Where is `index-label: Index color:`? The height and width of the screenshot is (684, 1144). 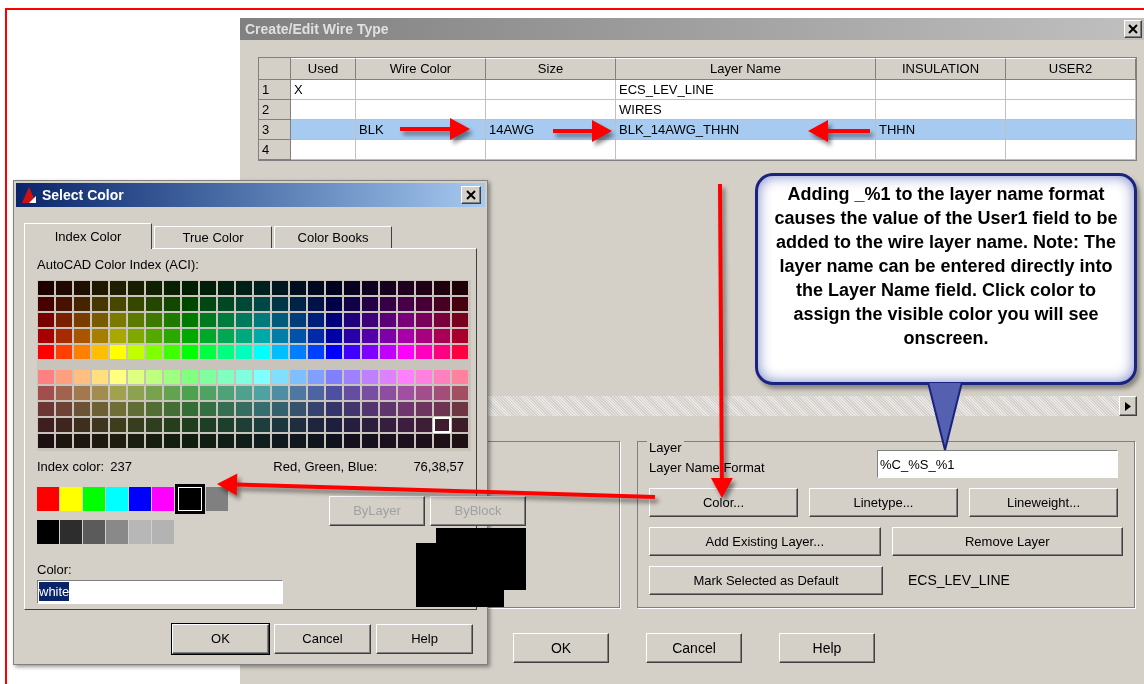
index-label: Index color: is located at coordinates (71, 466).